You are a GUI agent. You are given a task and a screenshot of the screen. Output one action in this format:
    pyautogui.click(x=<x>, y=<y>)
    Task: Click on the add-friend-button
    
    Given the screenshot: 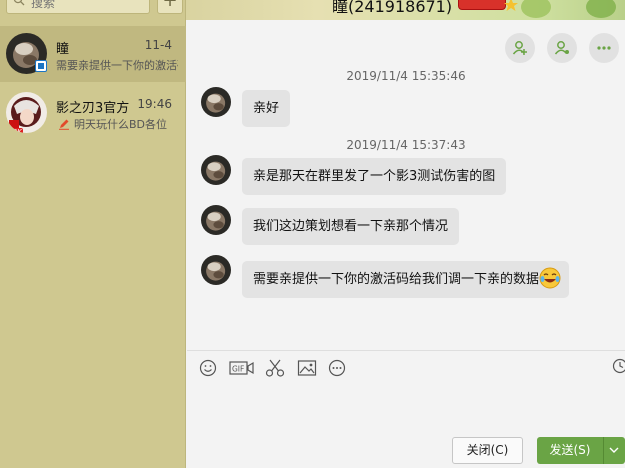 What is the action you would take?
    pyautogui.click(x=520, y=48)
    